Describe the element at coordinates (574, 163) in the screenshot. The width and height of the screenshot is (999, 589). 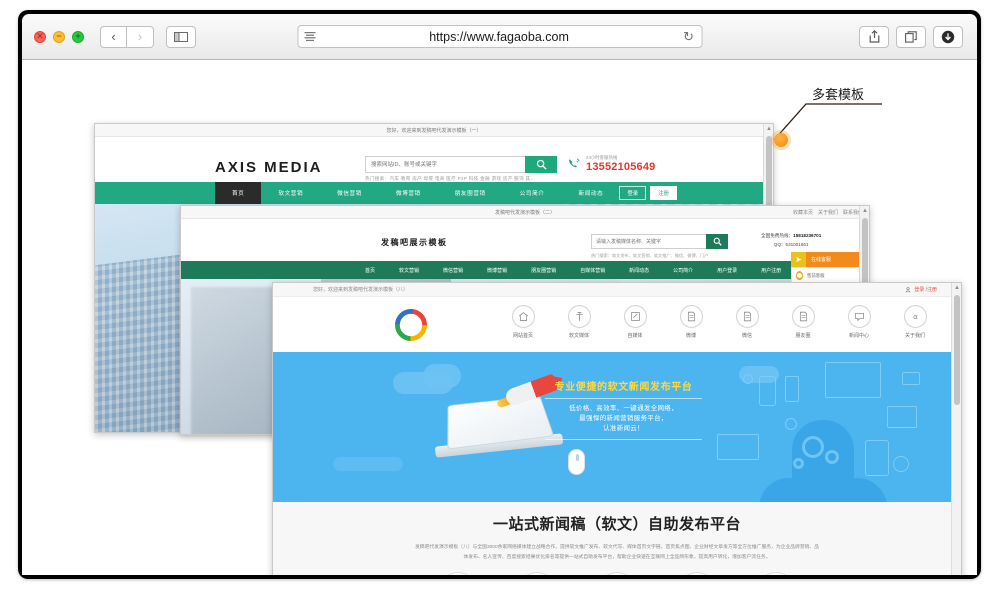
I see `phone-icon` at that location.